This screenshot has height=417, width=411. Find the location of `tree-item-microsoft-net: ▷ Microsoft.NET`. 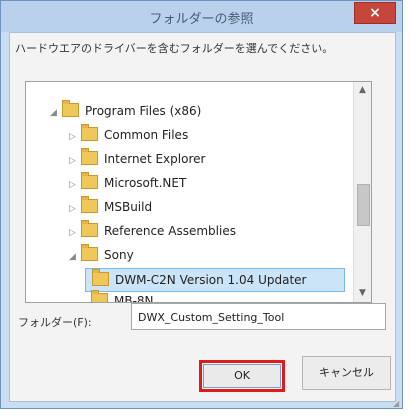

tree-item-microsoft-net: ▷ Microsoft.NET is located at coordinates (127, 183).